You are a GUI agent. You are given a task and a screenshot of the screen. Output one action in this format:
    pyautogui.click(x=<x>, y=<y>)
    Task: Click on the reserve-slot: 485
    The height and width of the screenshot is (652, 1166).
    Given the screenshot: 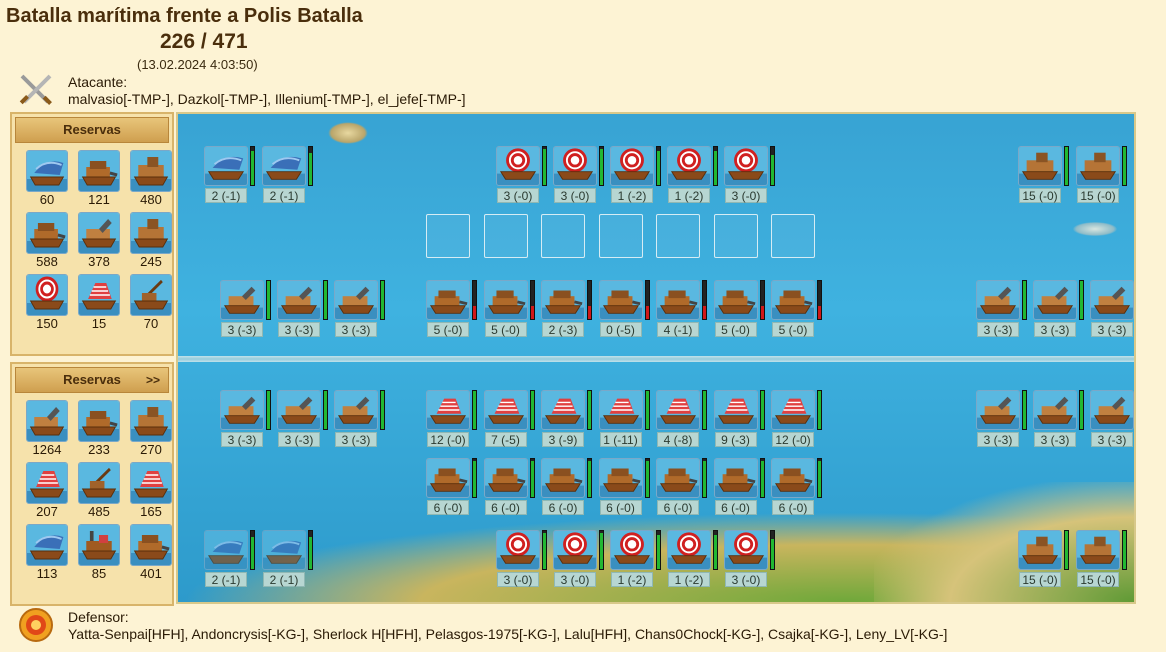 What is the action you would take?
    pyautogui.click(x=99, y=491)
    